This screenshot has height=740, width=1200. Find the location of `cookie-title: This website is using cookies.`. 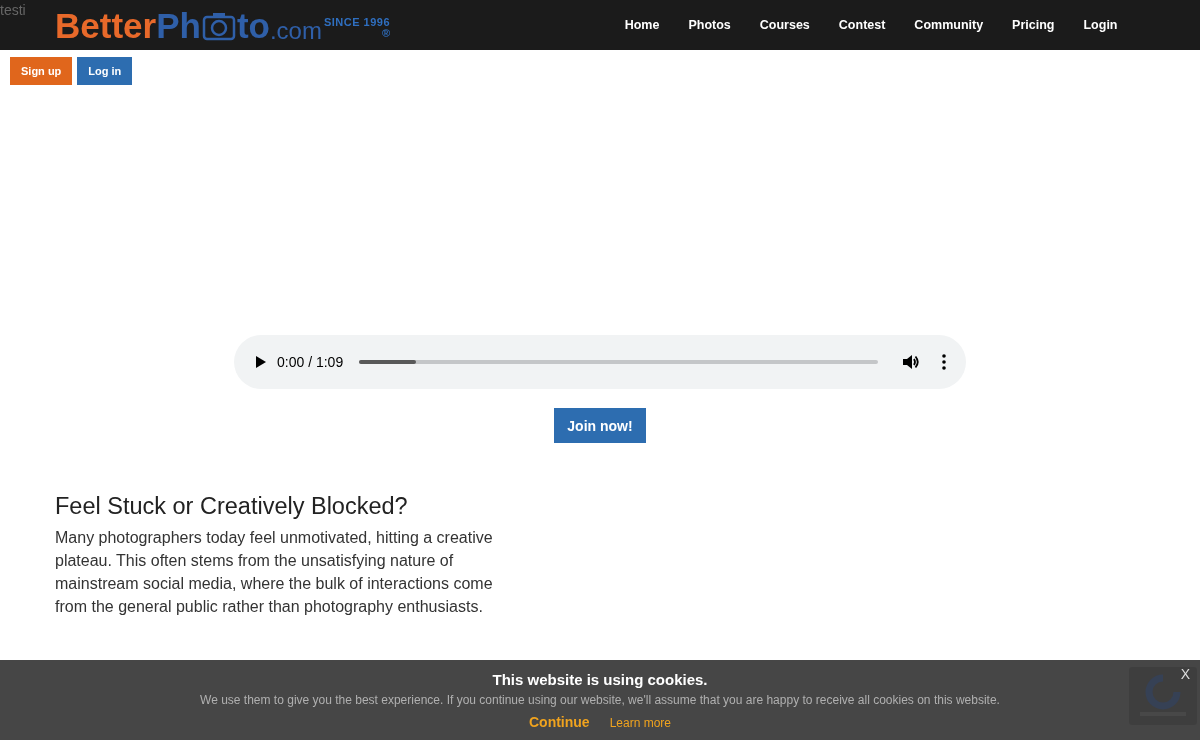

cookie-title: This website is using cookies. is located at coordinates (600, 679).